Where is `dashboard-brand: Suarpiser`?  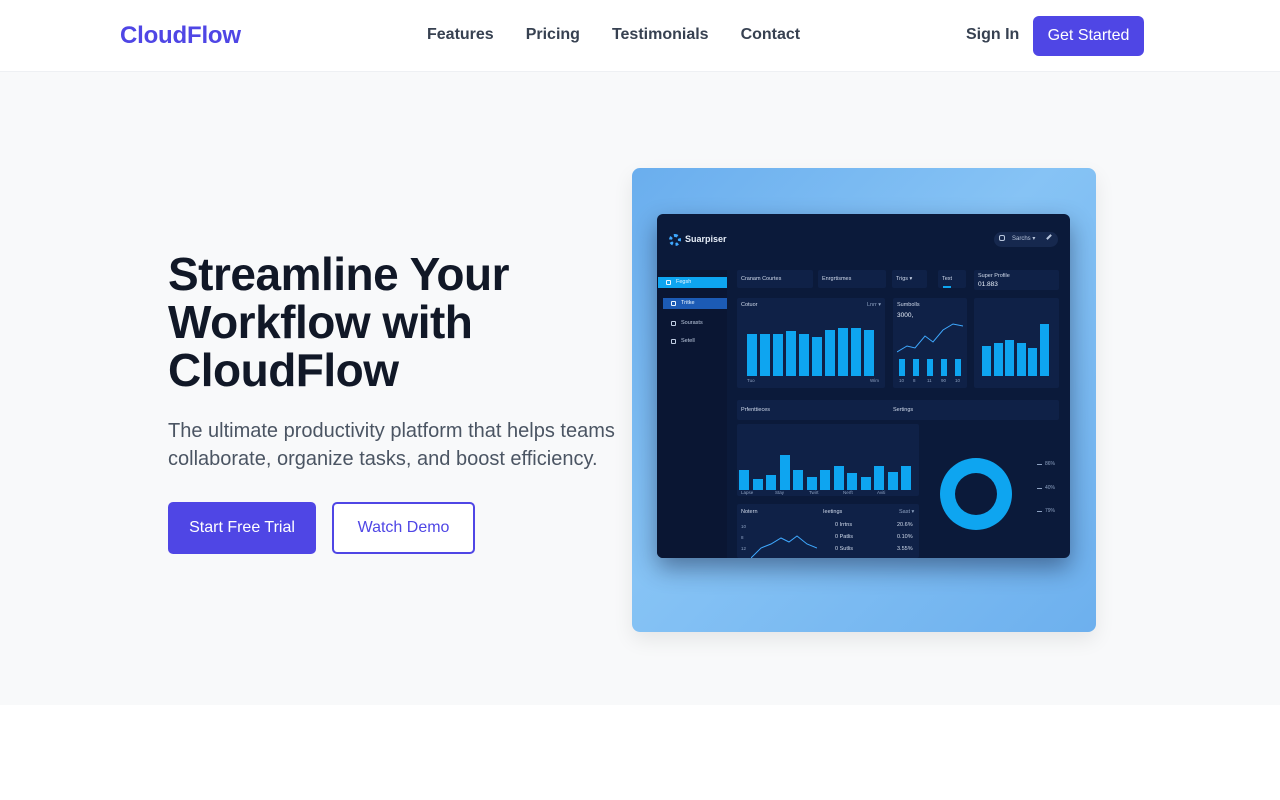 dashboard-brand: Suarpiser is located at coordinates (706, 239).